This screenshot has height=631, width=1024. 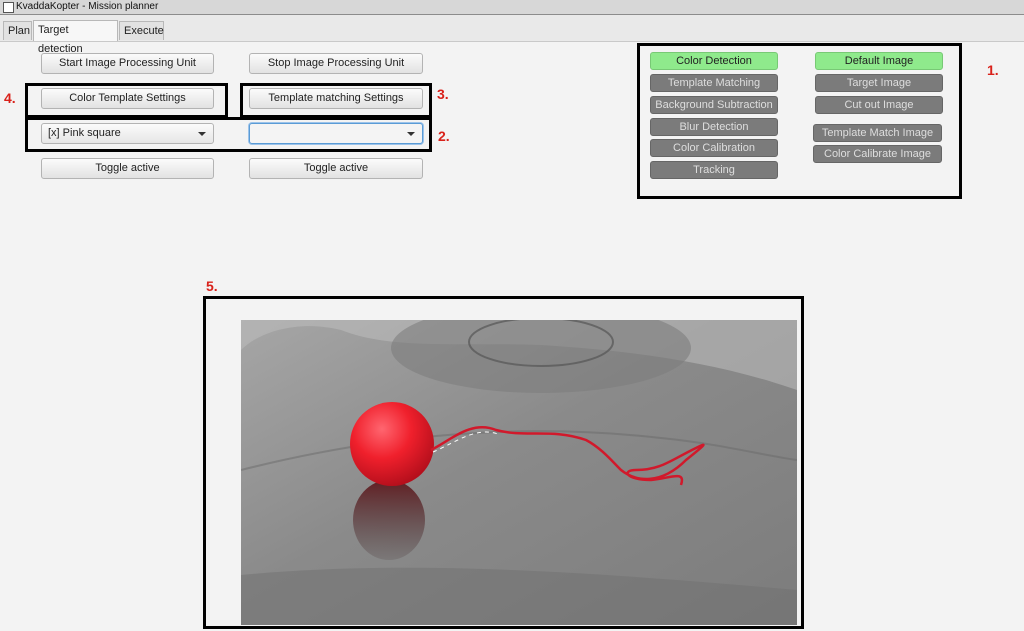 I want to click on annotation-number-4: 4., so click(x=10, y=98).